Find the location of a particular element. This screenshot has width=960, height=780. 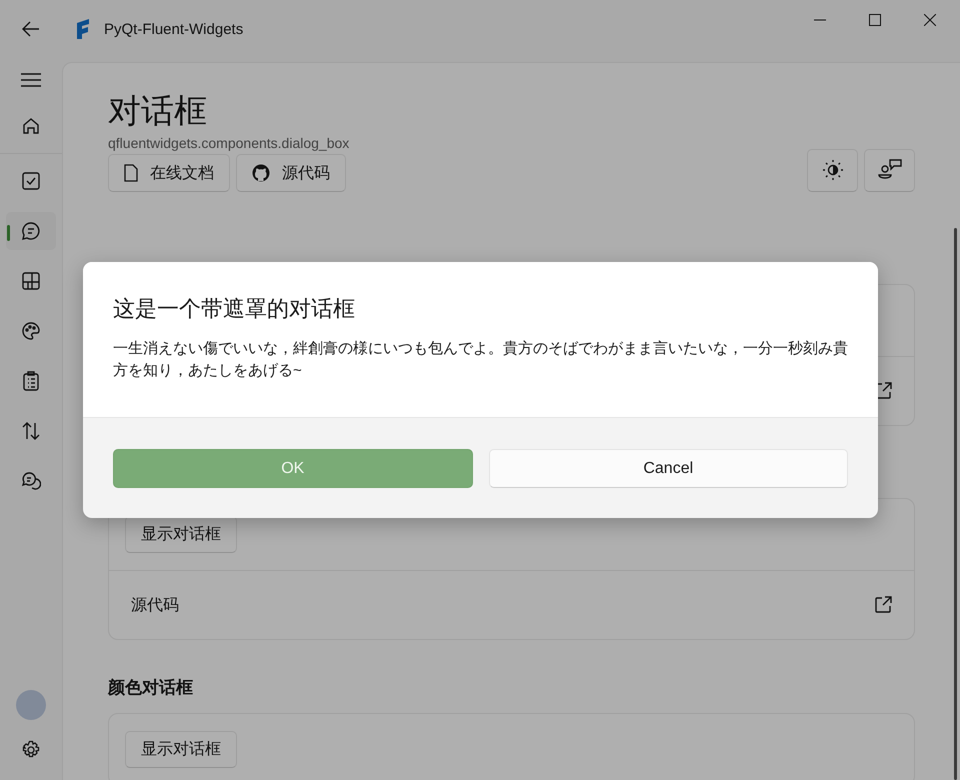

nav-item is located at coordinates (31, 231).